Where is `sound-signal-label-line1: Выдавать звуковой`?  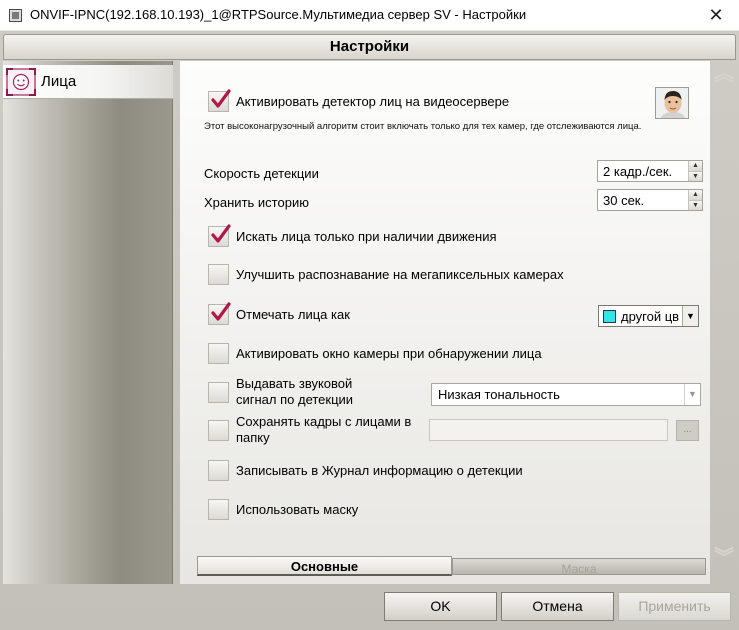 sound-signal-label-line1: Выдавать звуковой is located at coordinates (294, 383).